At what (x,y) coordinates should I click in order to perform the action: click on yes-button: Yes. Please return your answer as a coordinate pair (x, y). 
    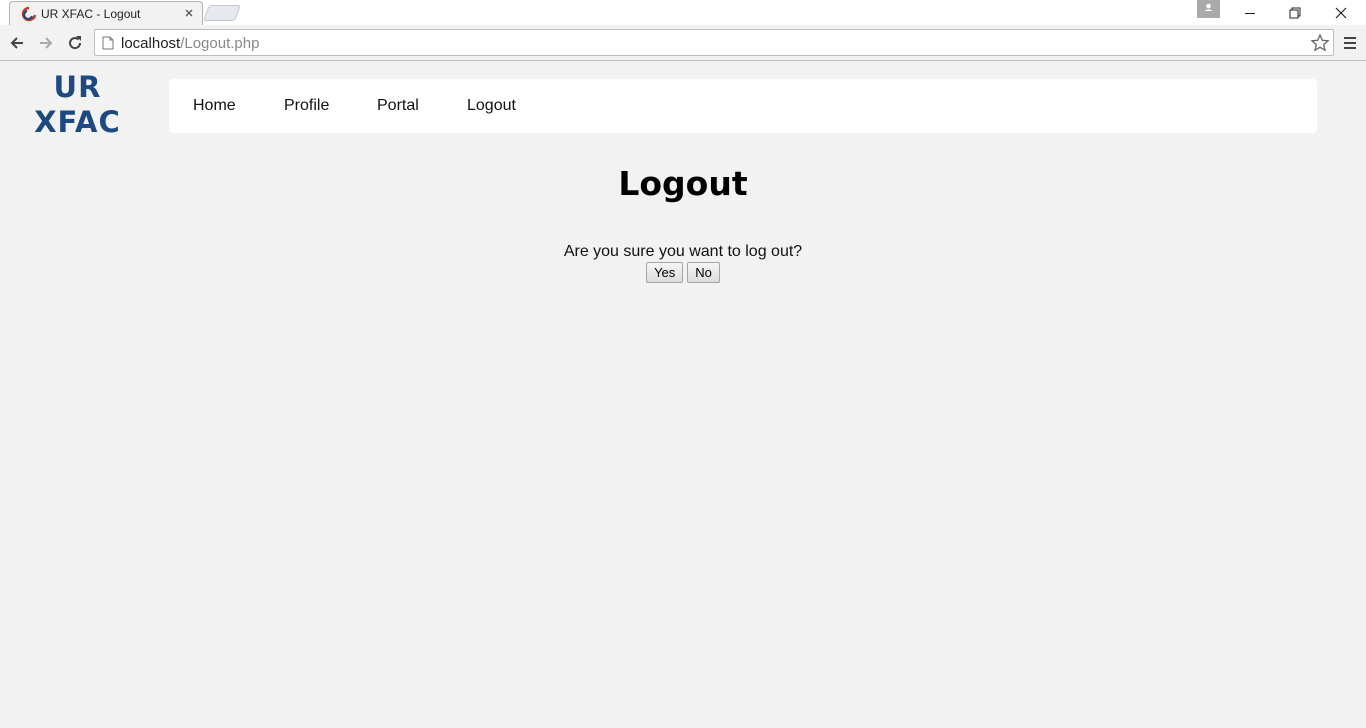
    Looking at the image, I should click on (665, 272).